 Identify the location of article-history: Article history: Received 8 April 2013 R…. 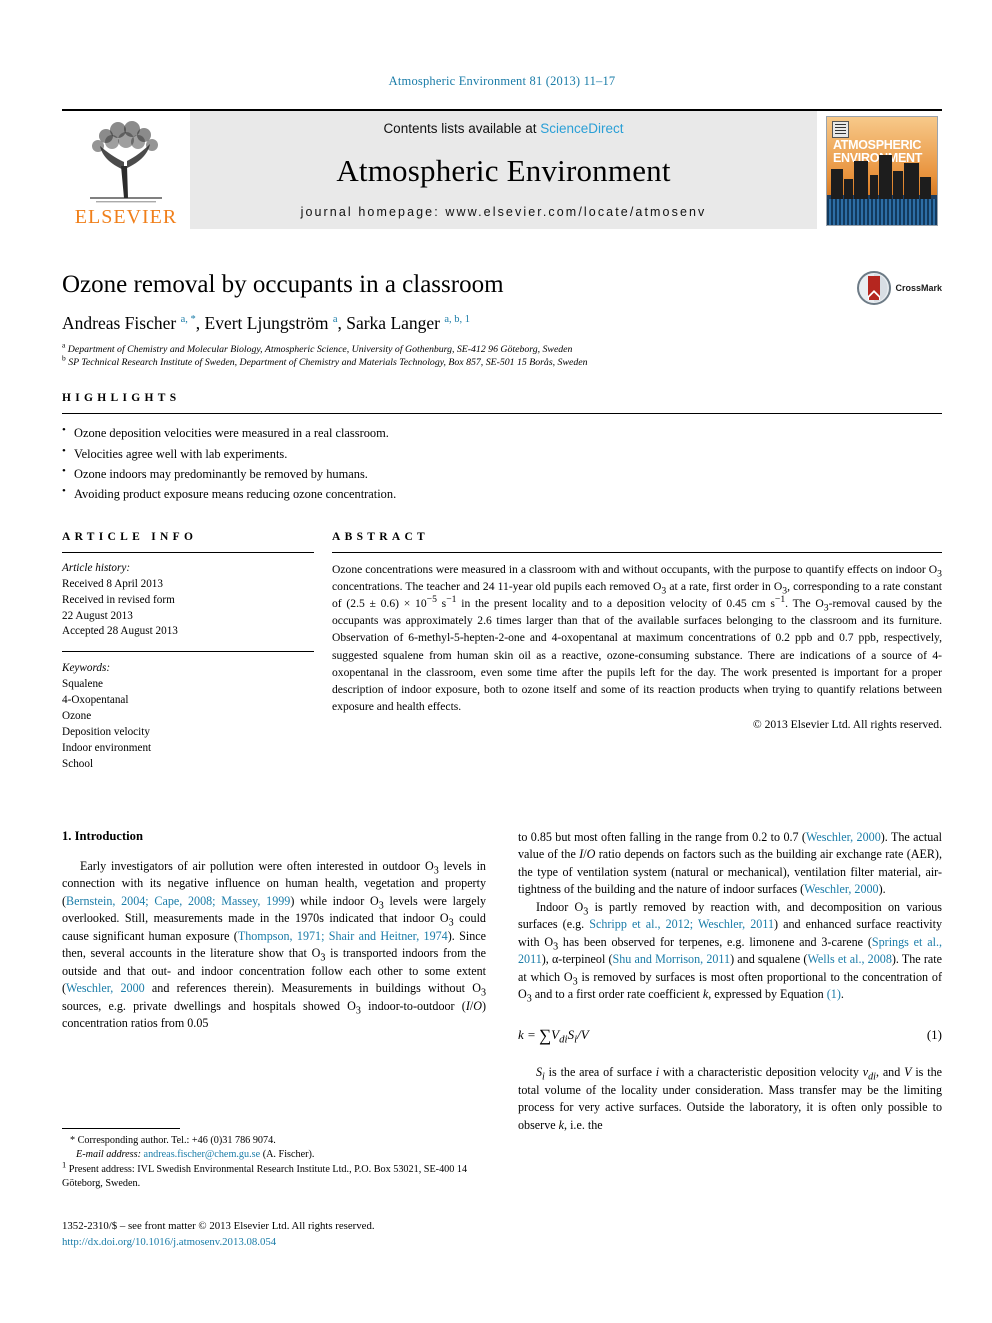
(188, 601).